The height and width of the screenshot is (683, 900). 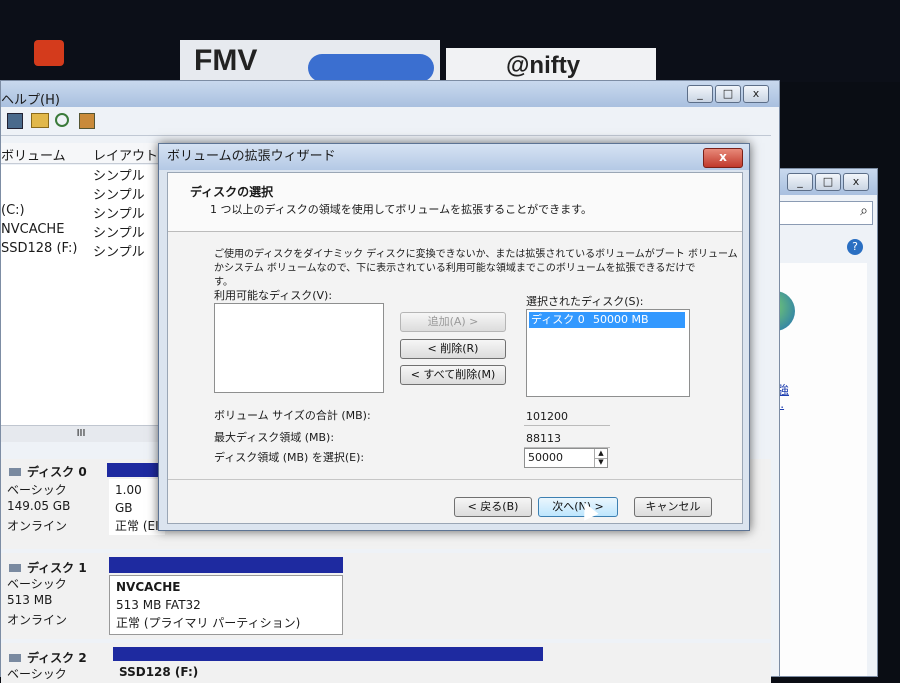 I want to click on dialog-heading: ディスクの選択, so click(x=232, y=192).